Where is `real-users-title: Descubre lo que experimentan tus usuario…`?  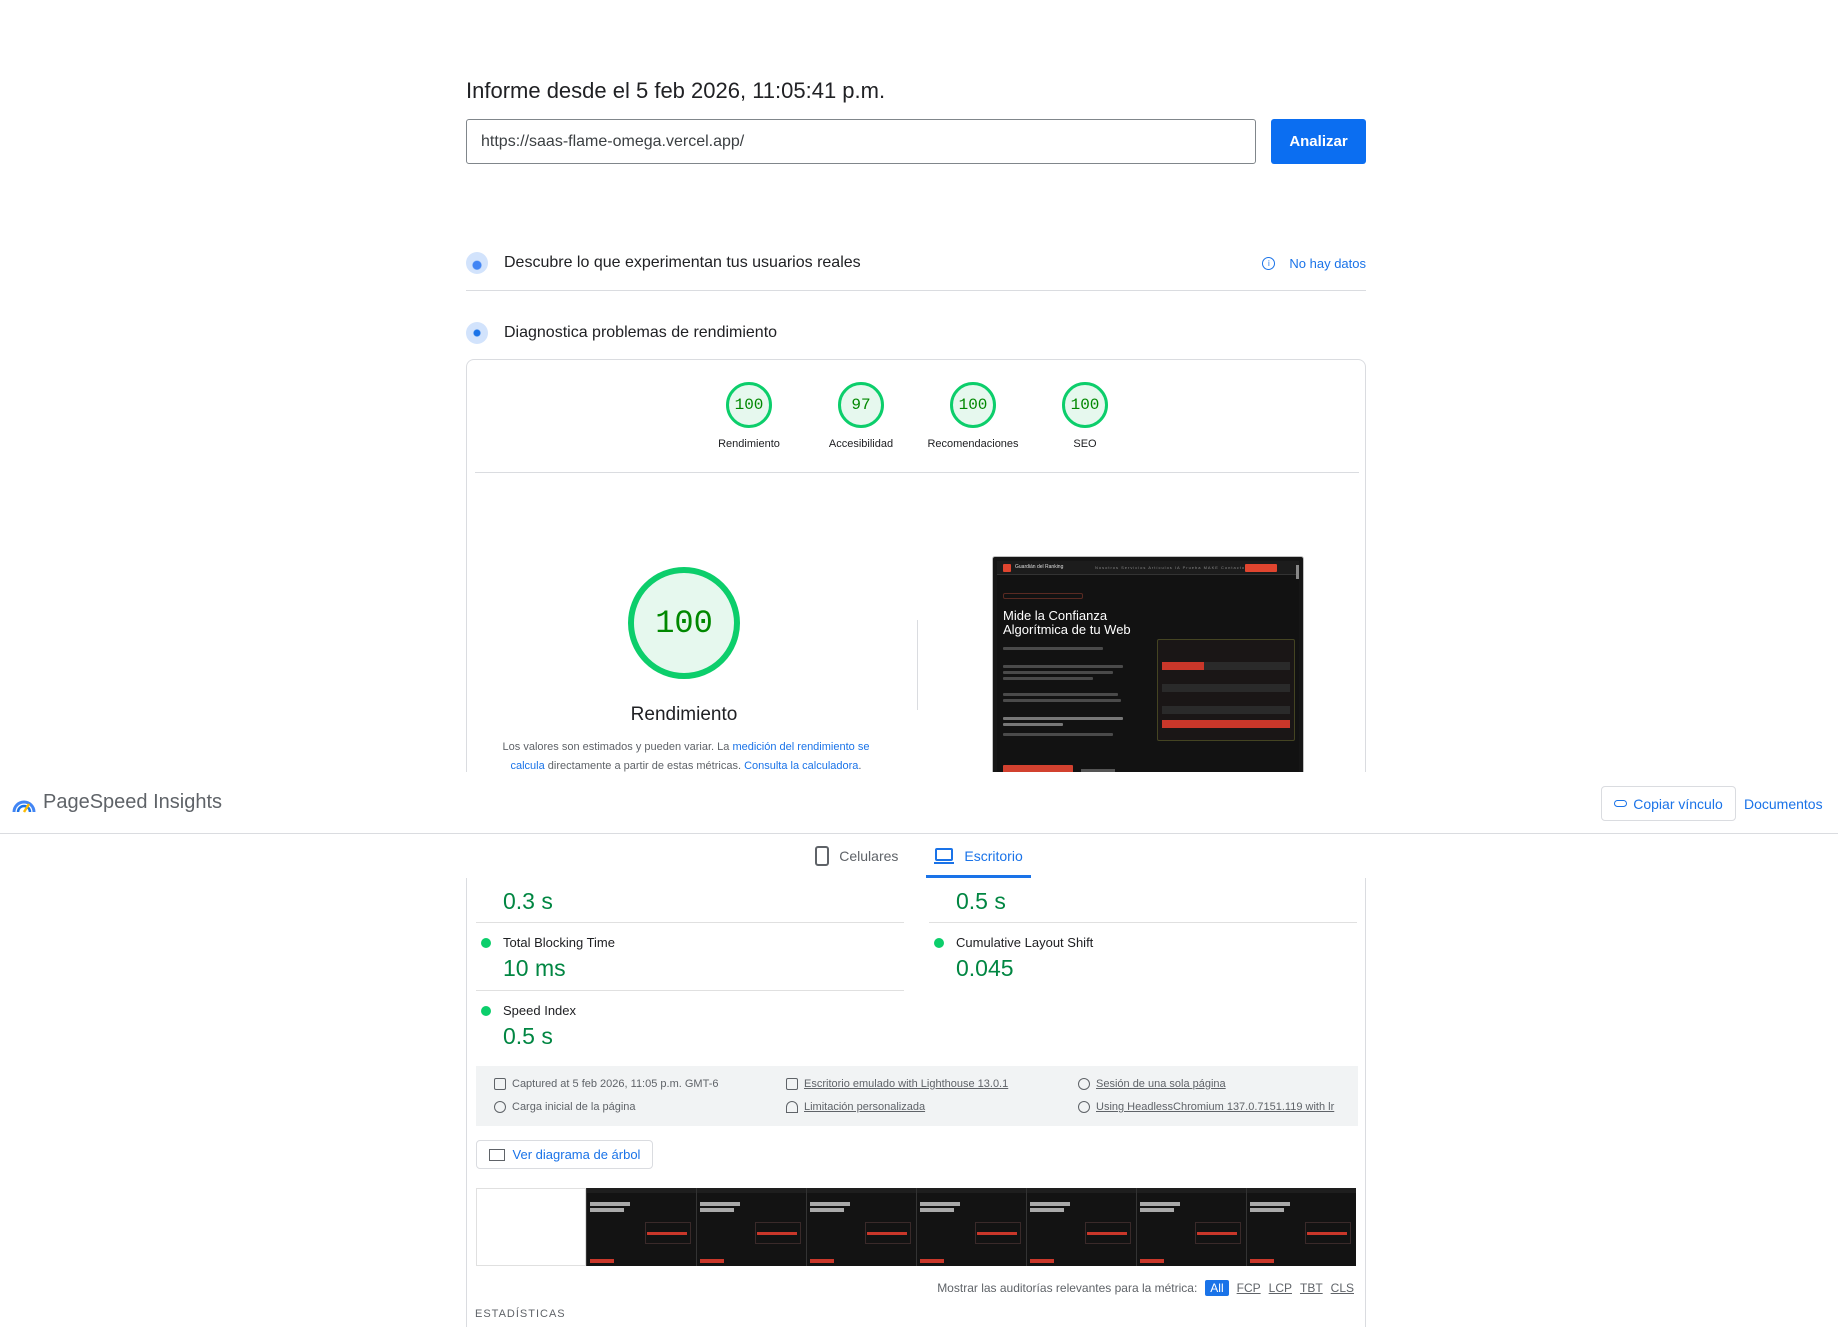 real-users-title: Descubre lo que experimentan tus usuario… is located at coordinates (682, 262).